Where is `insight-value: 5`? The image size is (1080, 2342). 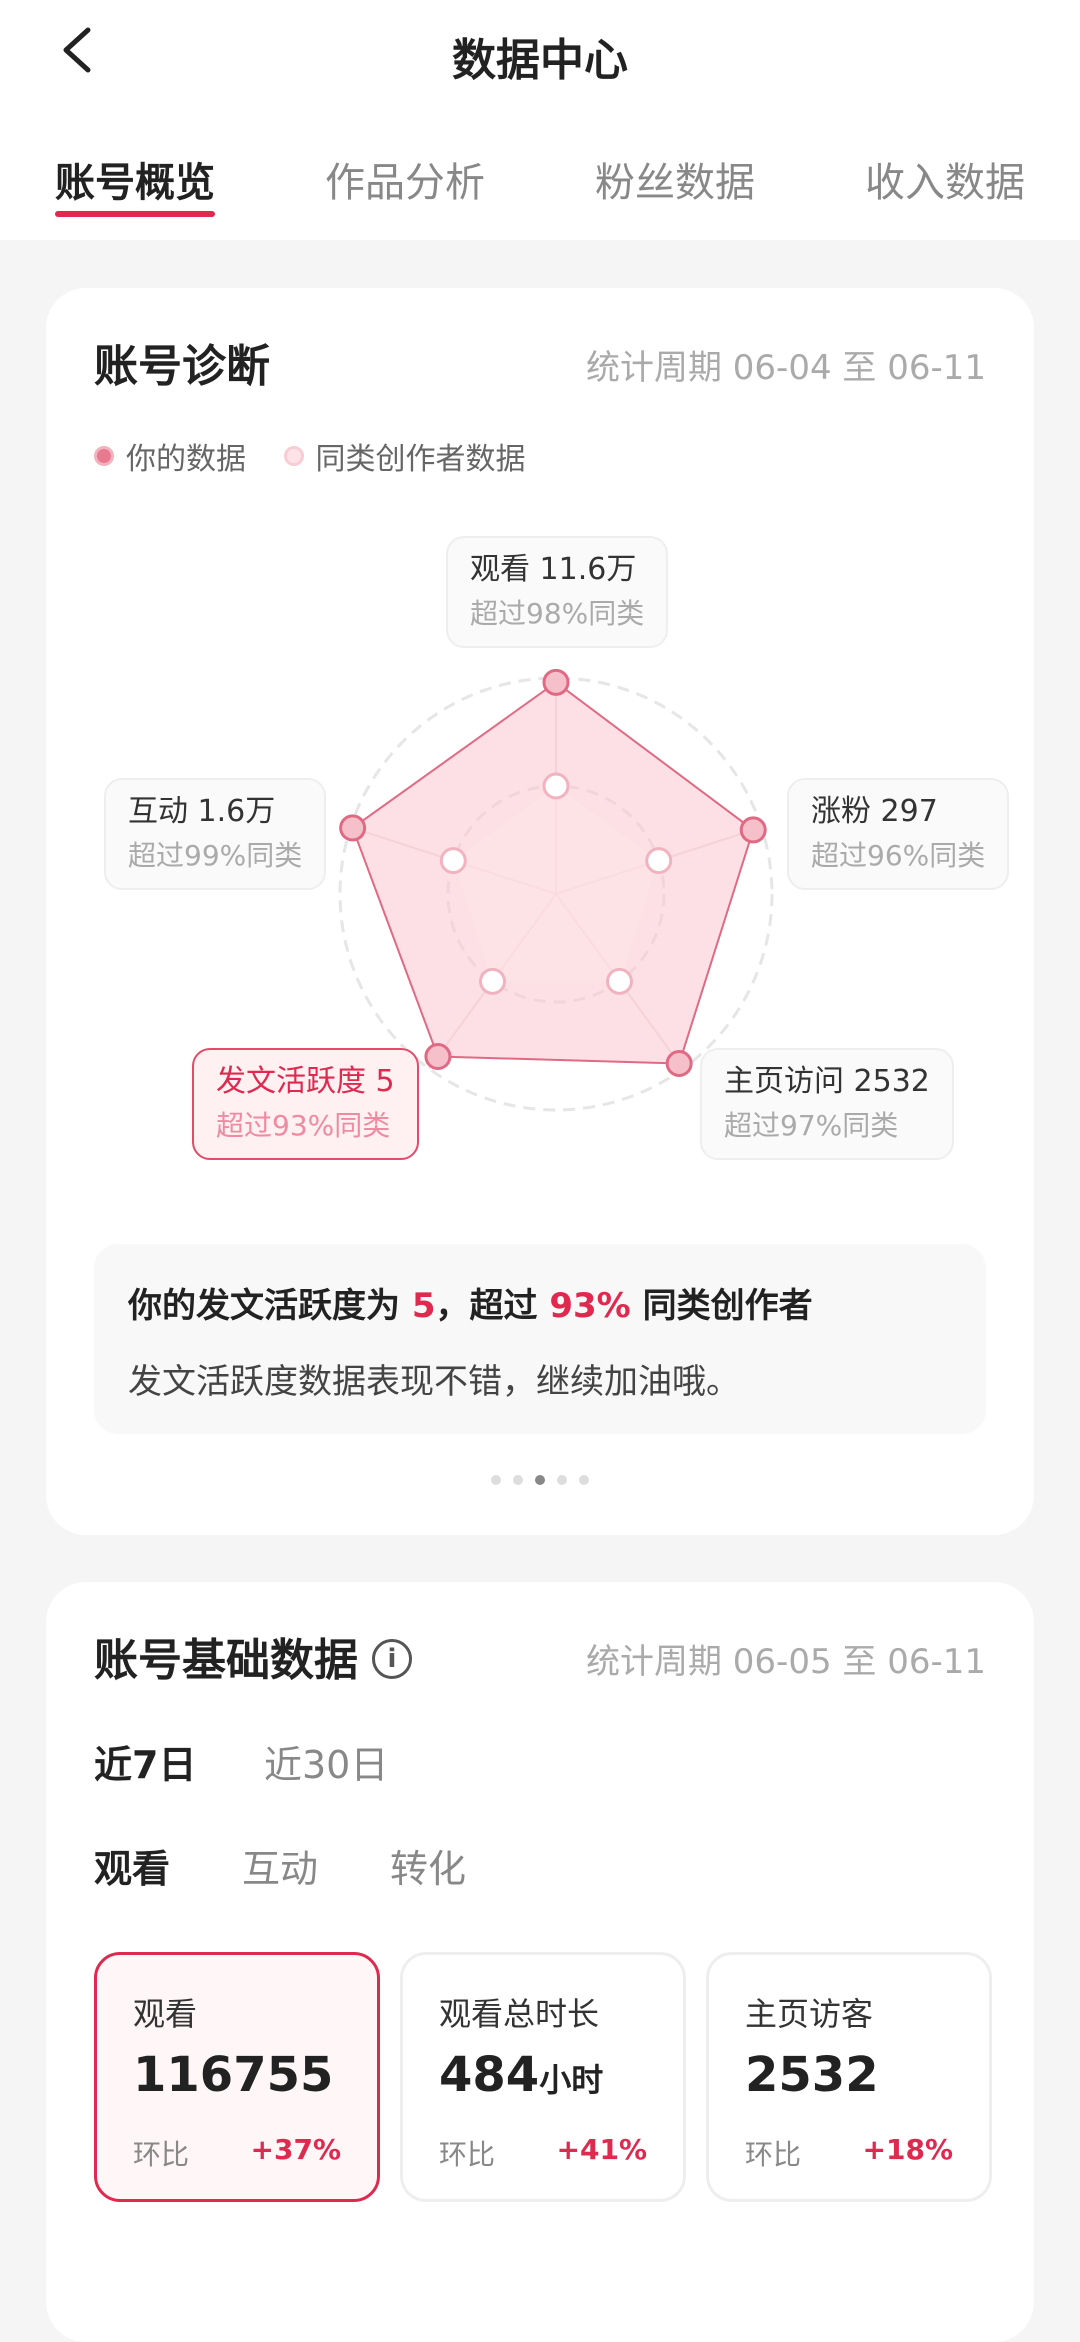 insight-value: 5 is located at coordinates (423, 1306).